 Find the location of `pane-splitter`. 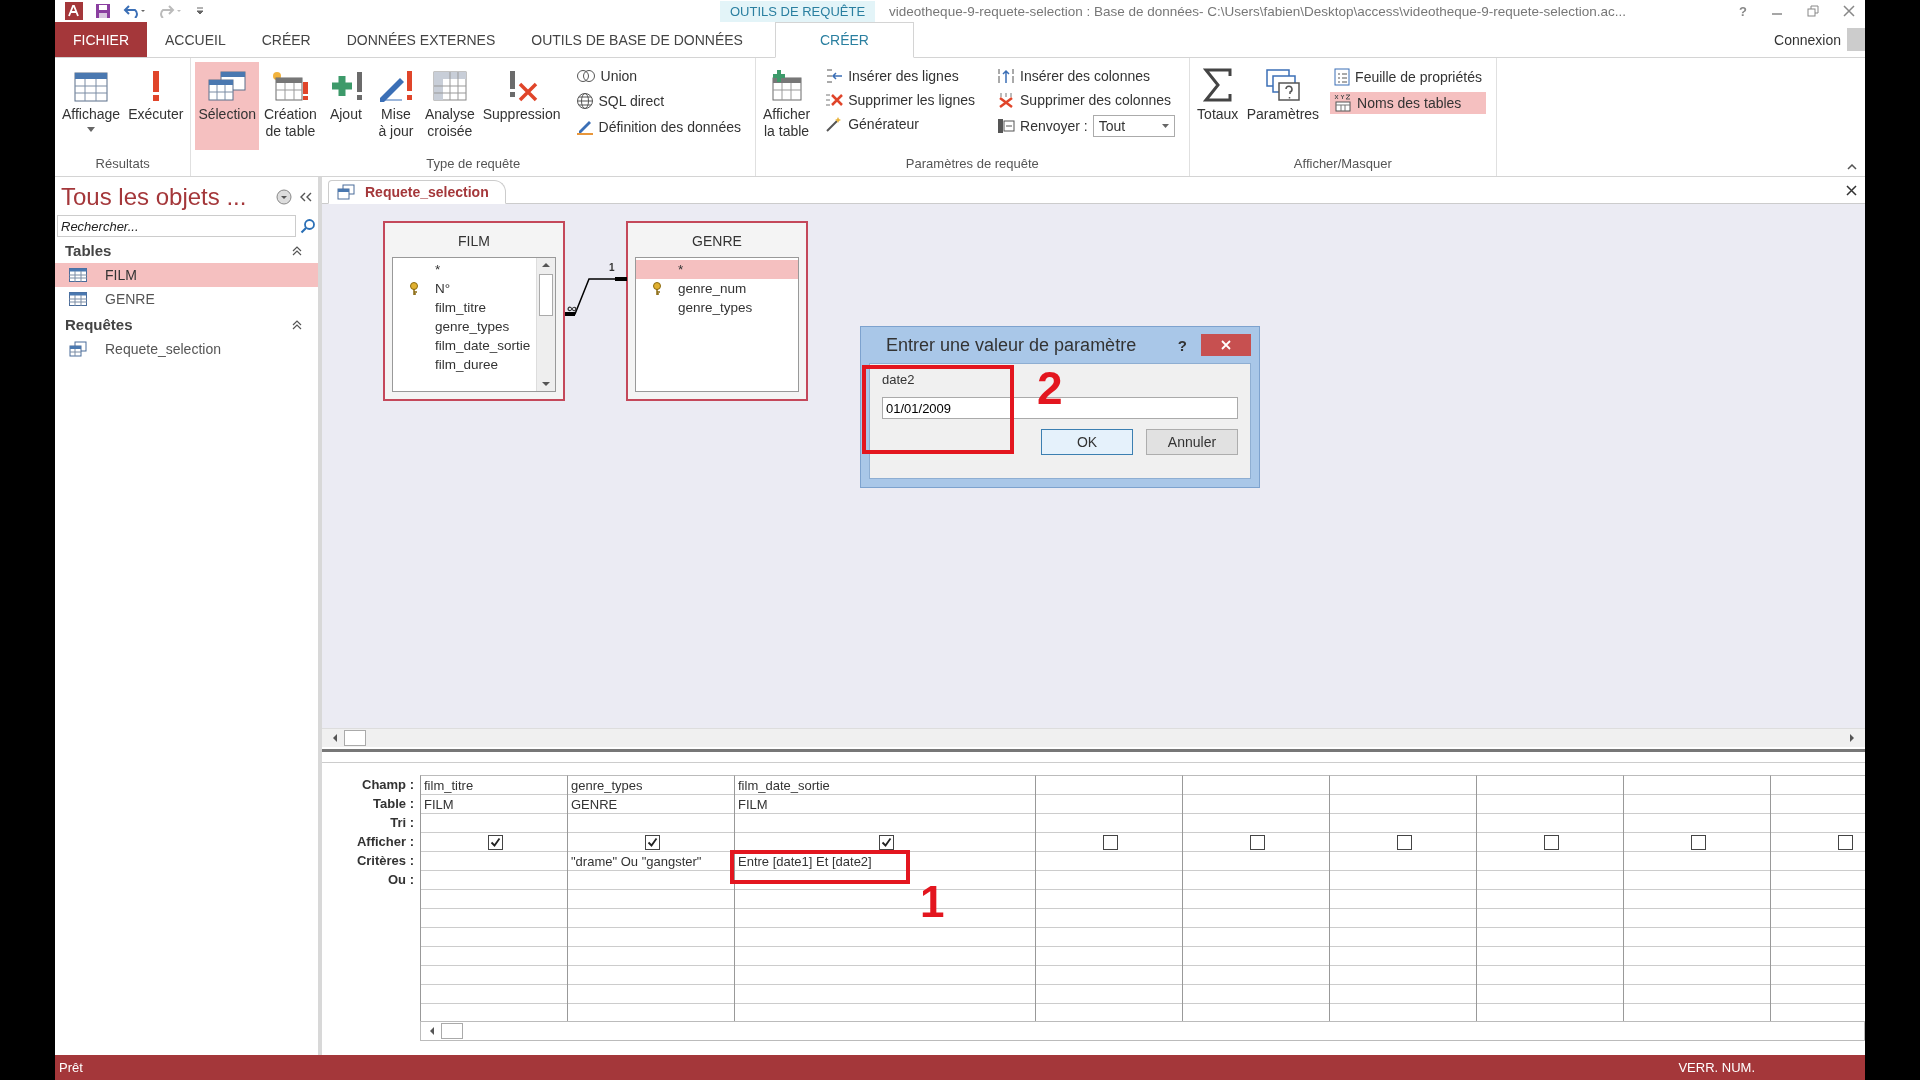

pane-splitter is located at coordinates (1093, 756).